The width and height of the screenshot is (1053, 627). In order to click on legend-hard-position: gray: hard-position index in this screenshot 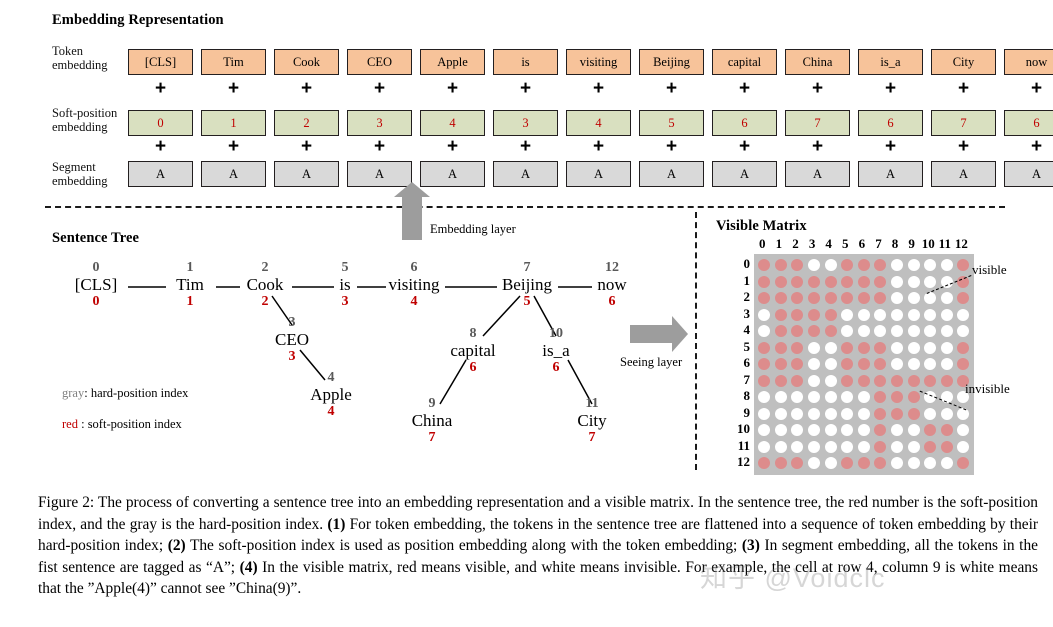, I will do `click(125, 393)`.